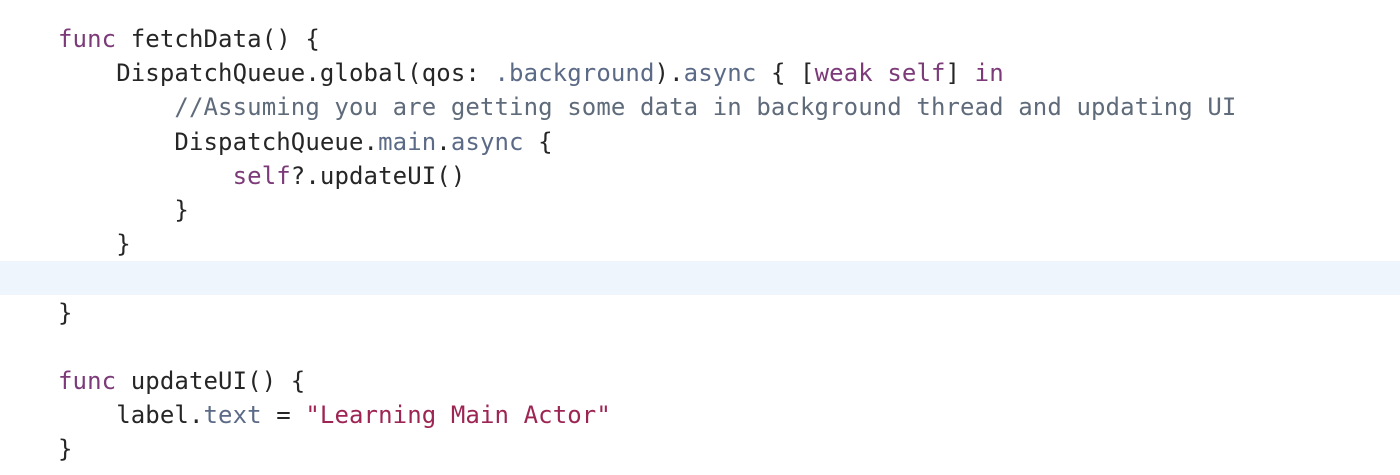 The image size is (1400, 475). What do you see at coordinates (700, 381) in the screenshot?
I see `code-line: func updateUI() {` at bounding box center [700, 381].